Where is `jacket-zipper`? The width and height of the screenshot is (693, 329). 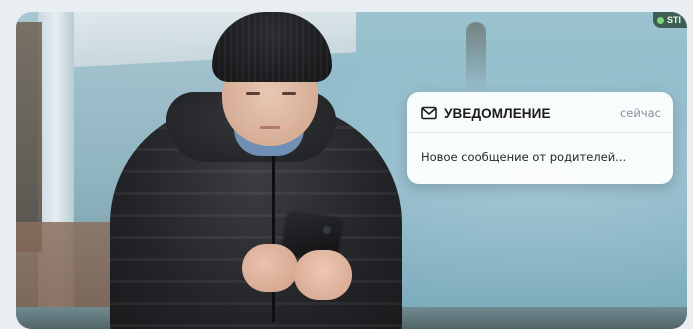 jacket-zipper is located at coordinates (273, 237).